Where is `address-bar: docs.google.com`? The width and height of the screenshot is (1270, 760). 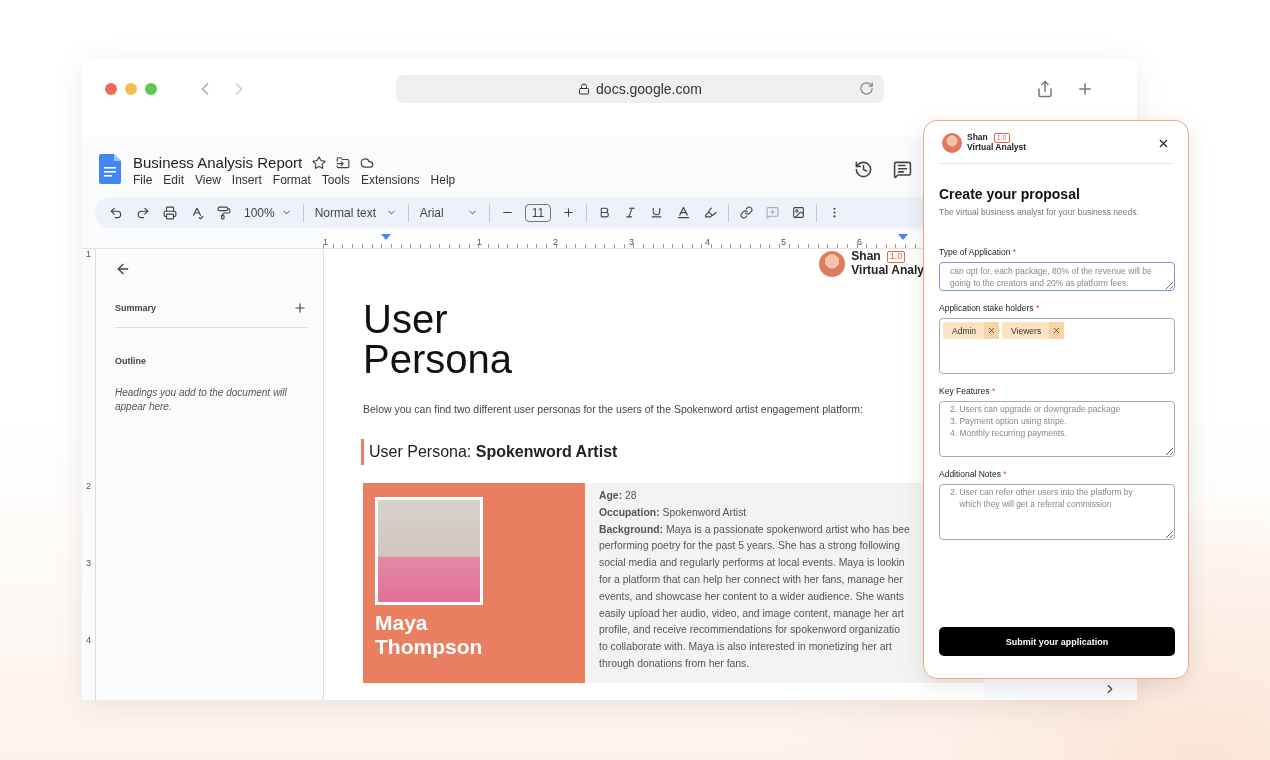 address-bar: docs.google.com is located at coordinates (640, 89).